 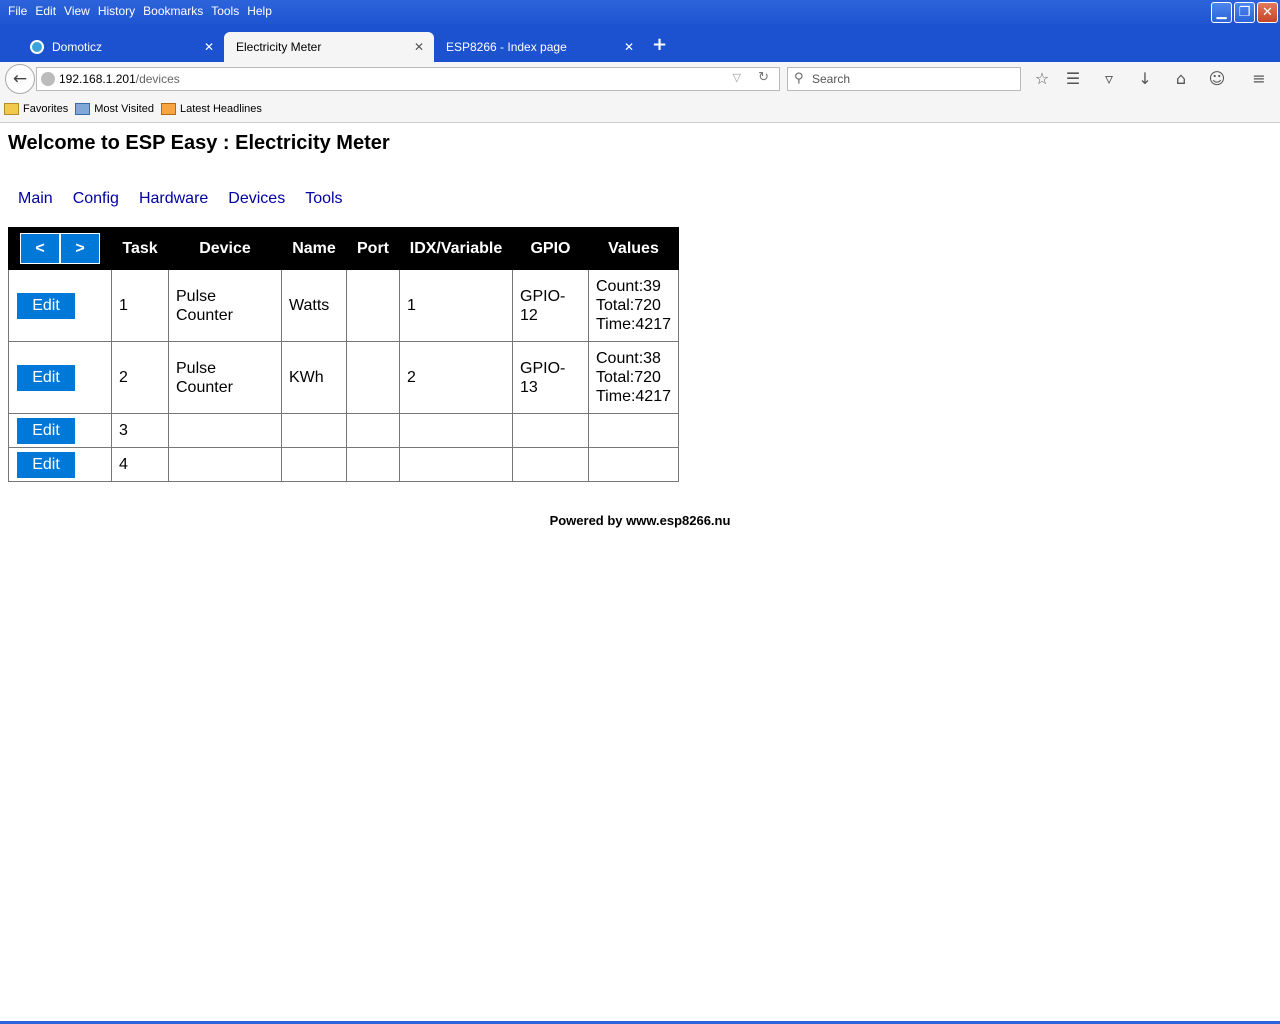 I want to click on page-title: Welcome to ESP Easy : Electricity Meter, so click(x=199, y=143).